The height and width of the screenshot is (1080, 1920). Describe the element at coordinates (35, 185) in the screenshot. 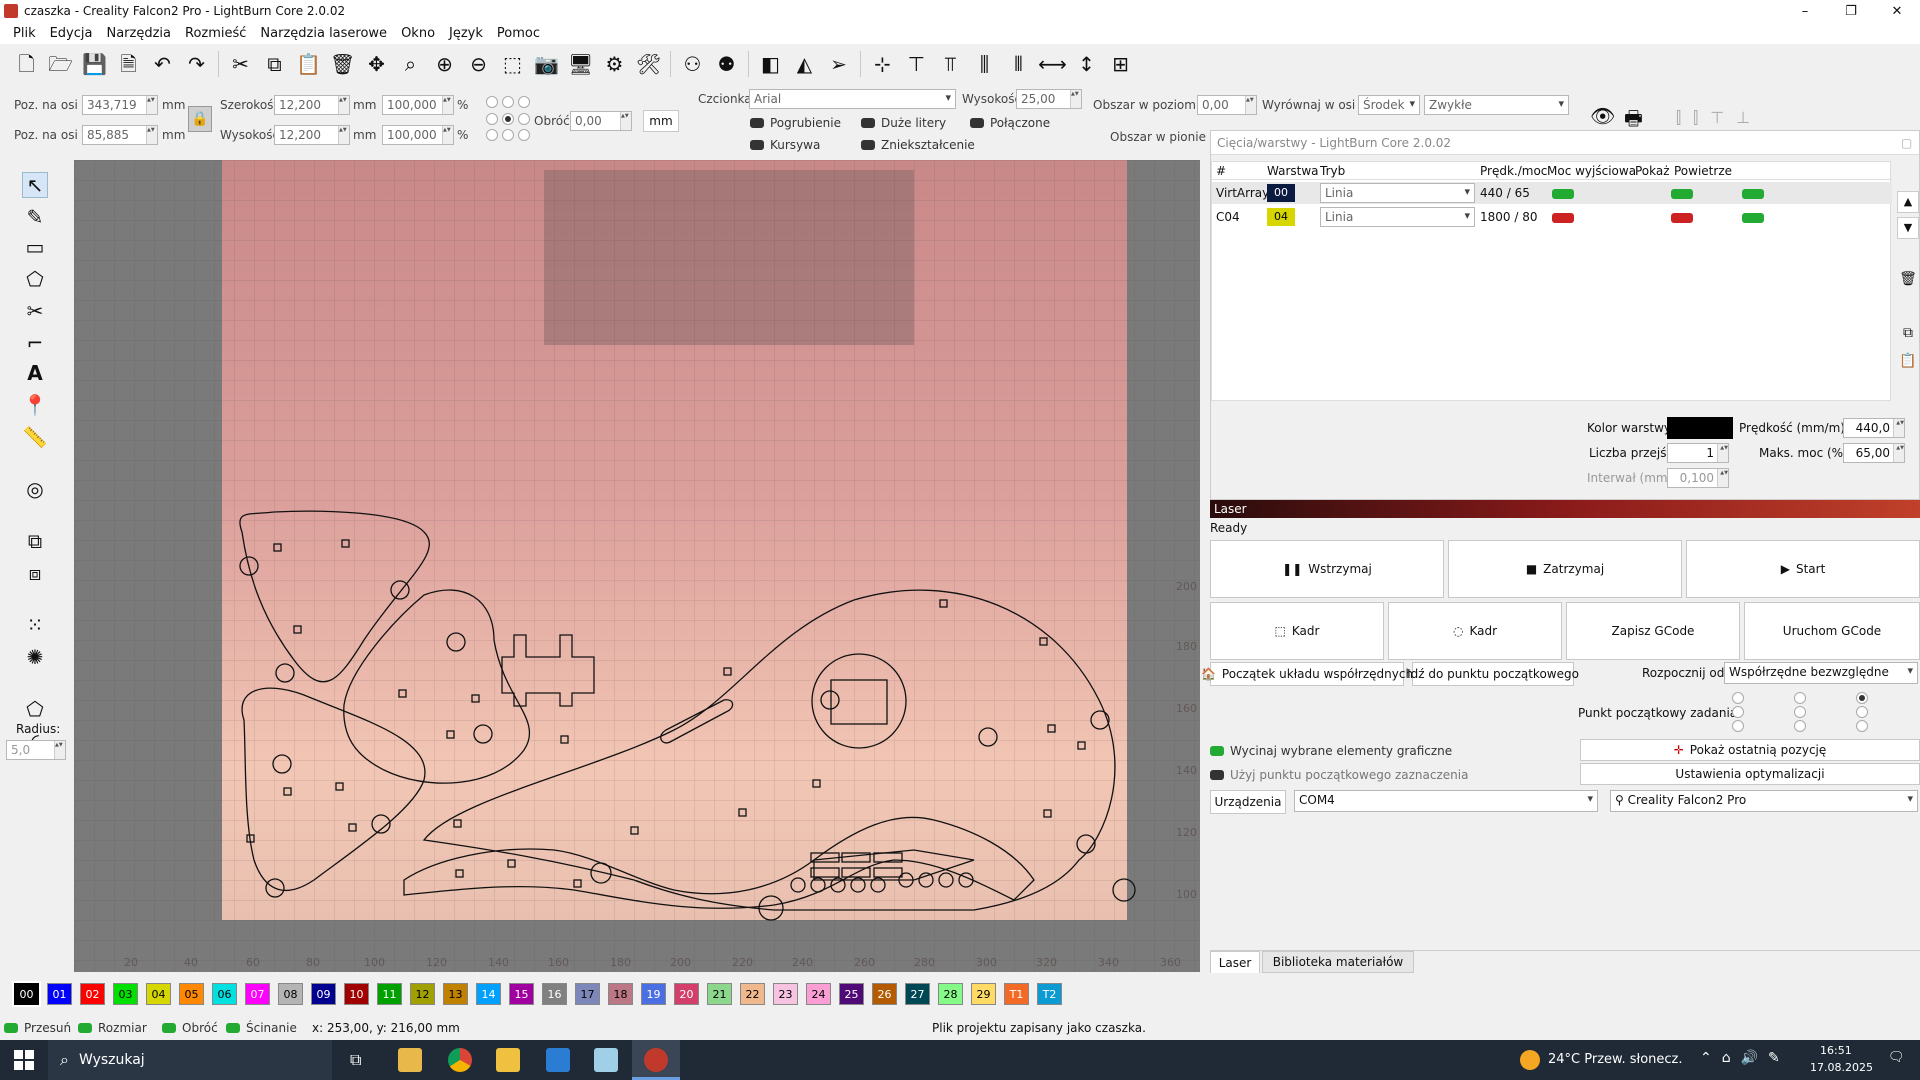

I see `select-tool-icon: ↖` at that location.